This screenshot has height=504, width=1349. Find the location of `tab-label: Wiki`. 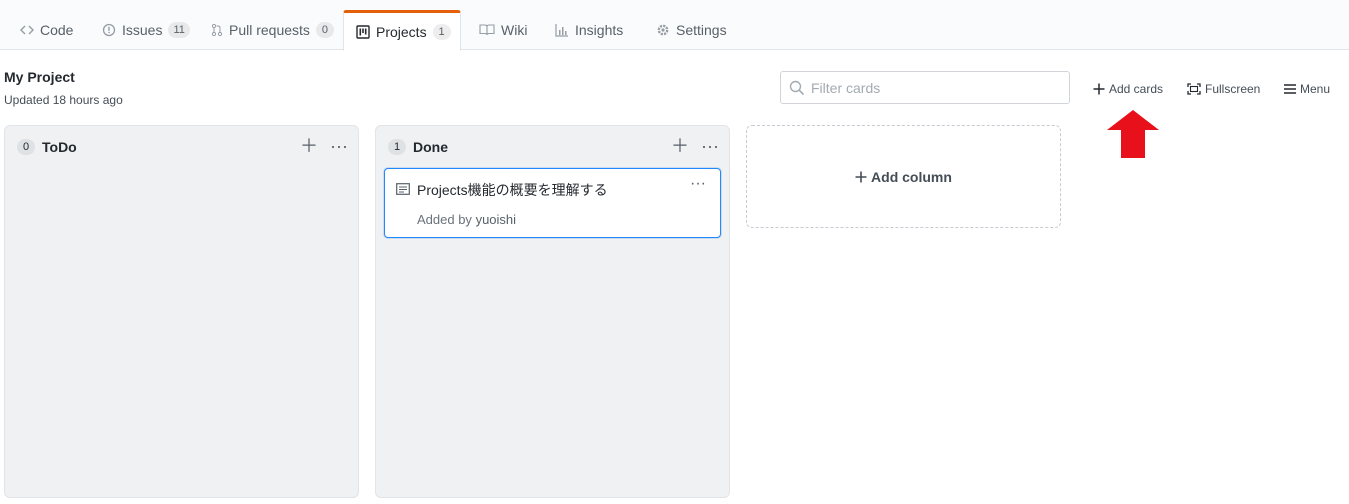

tab-label: Wiki is located at coordinates (514, 30).